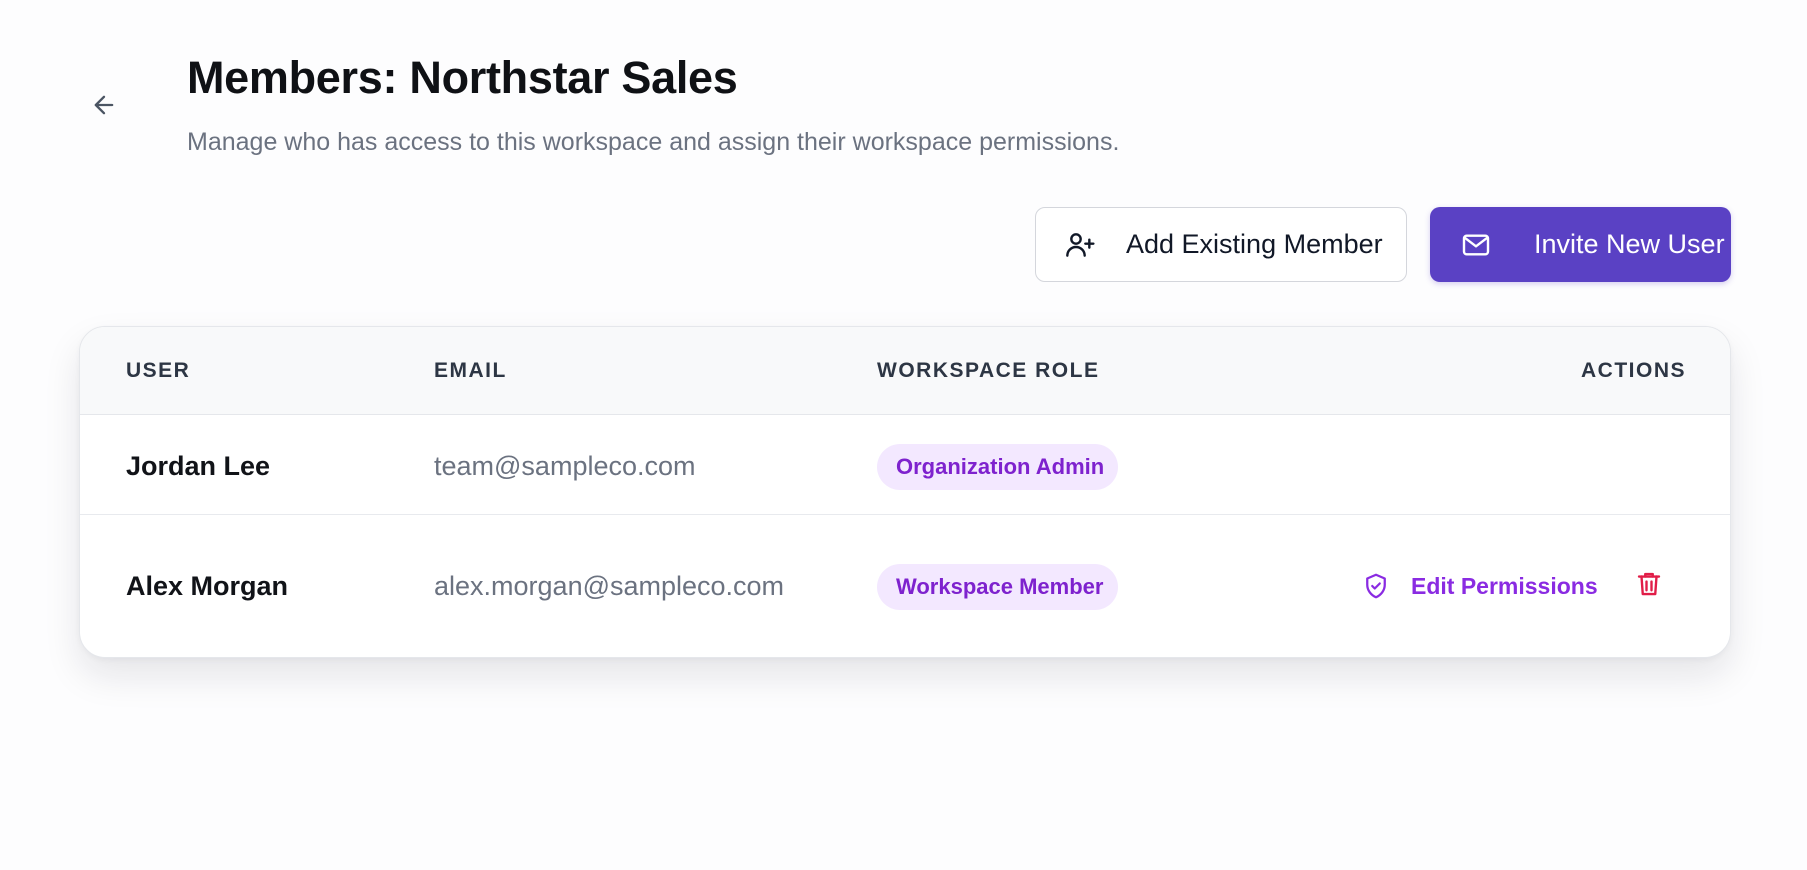  Describe the element at coordinates (207, 586) in the screenshot. I see `member-name: Alex Morgan` at that location.